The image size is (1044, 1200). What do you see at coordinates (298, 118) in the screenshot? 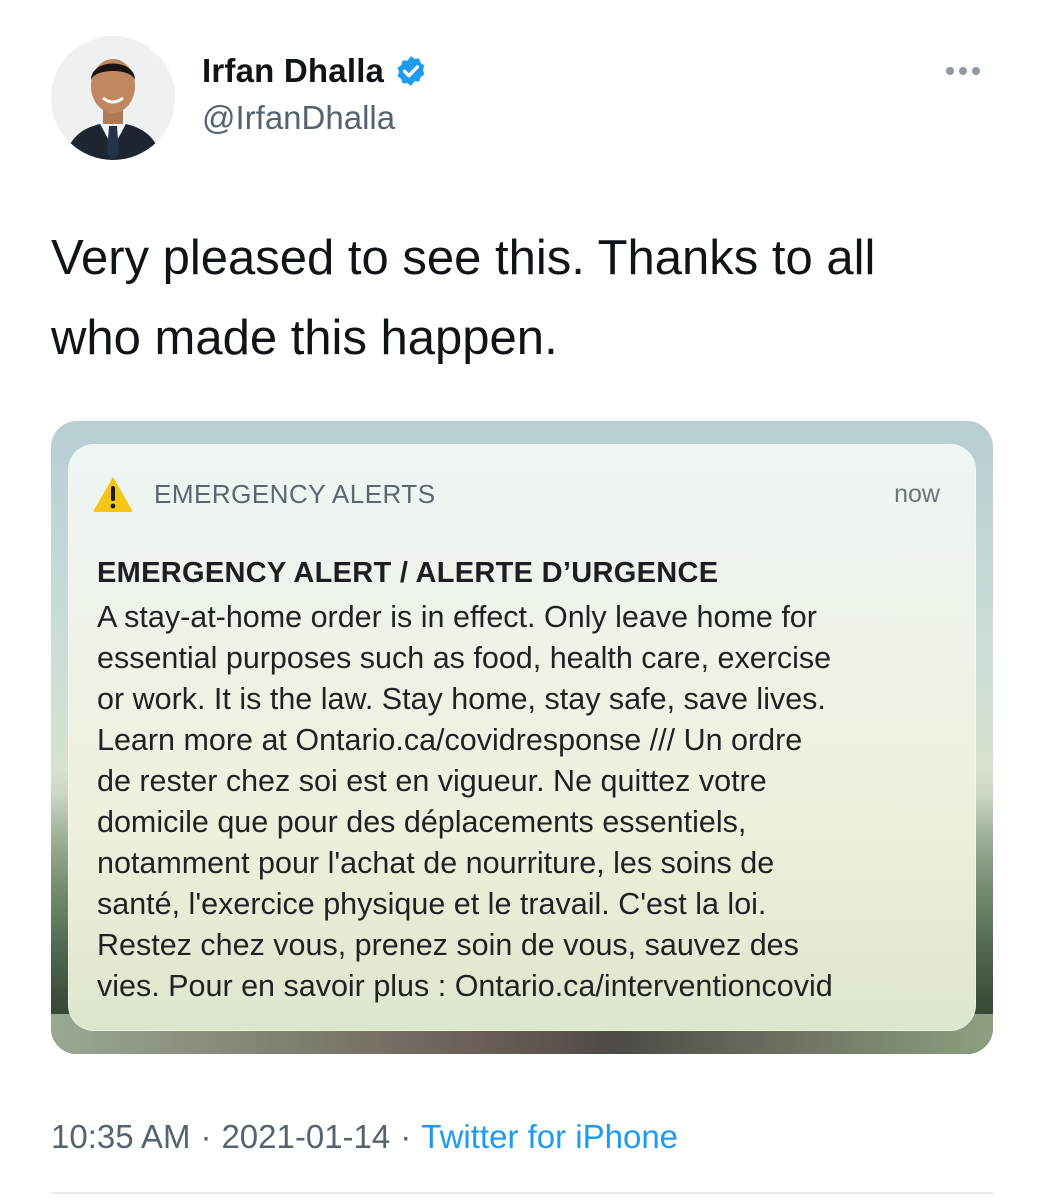
I see `author-handle: @IrfanDhalla` at bounding box center [298, 118].